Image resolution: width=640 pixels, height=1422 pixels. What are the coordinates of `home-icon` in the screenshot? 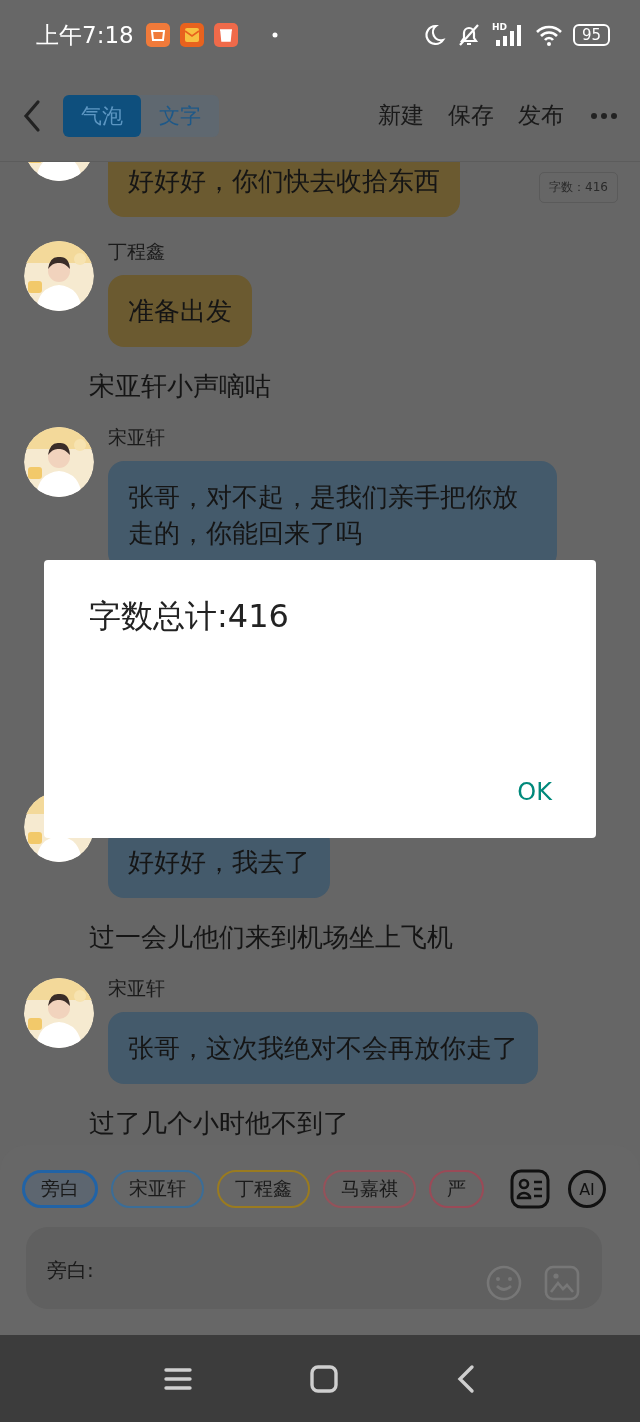 It's located at (324, 1378).